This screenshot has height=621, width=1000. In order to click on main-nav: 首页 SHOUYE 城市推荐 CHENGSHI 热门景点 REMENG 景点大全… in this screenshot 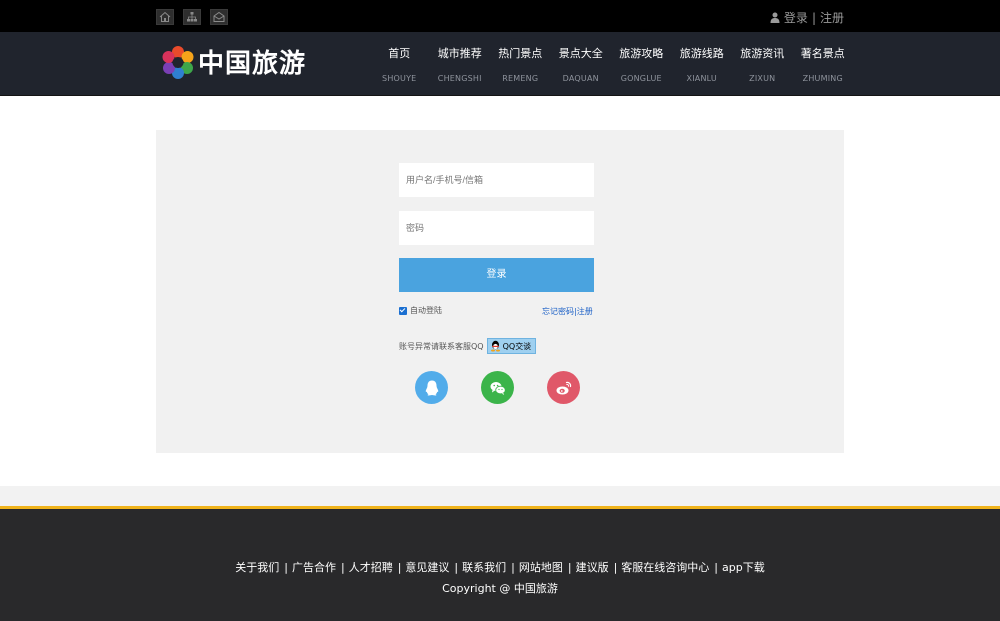, I will do `click(611, 57)`.